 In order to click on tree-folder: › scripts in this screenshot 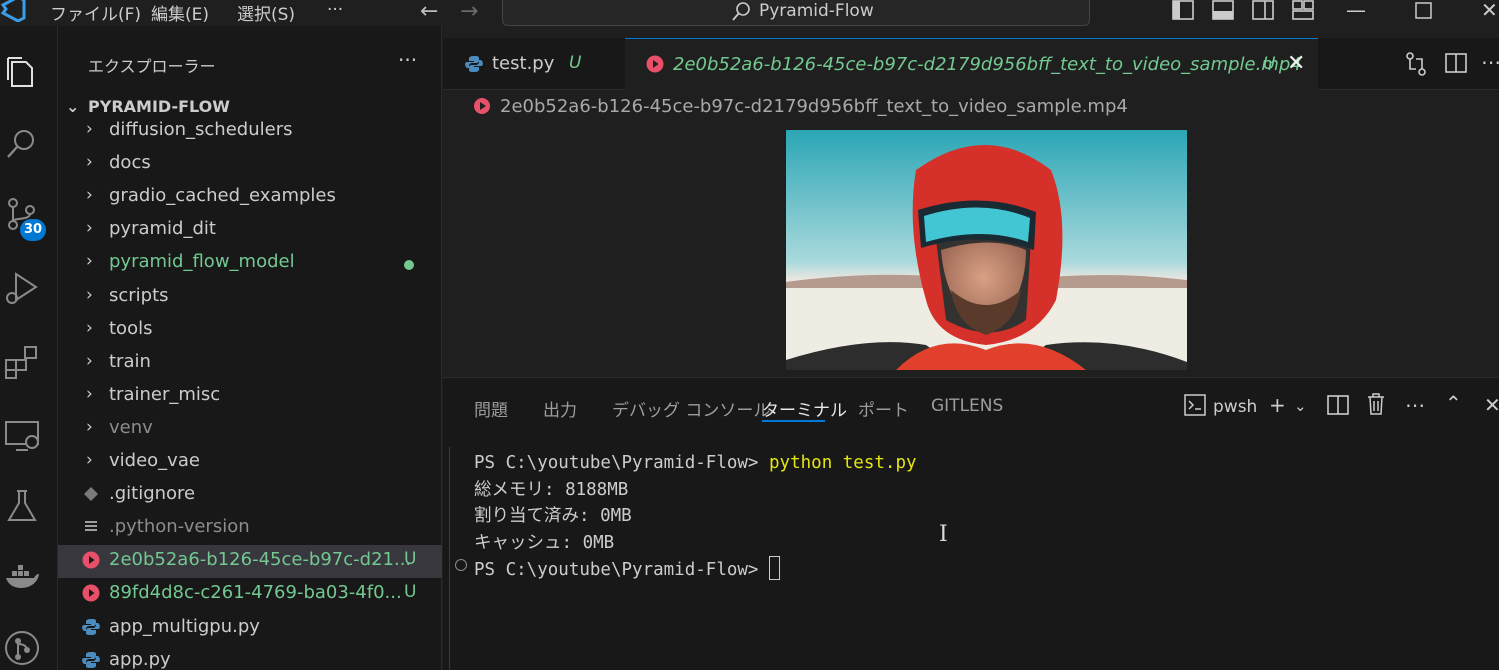, I will do `click(250, 297)`.